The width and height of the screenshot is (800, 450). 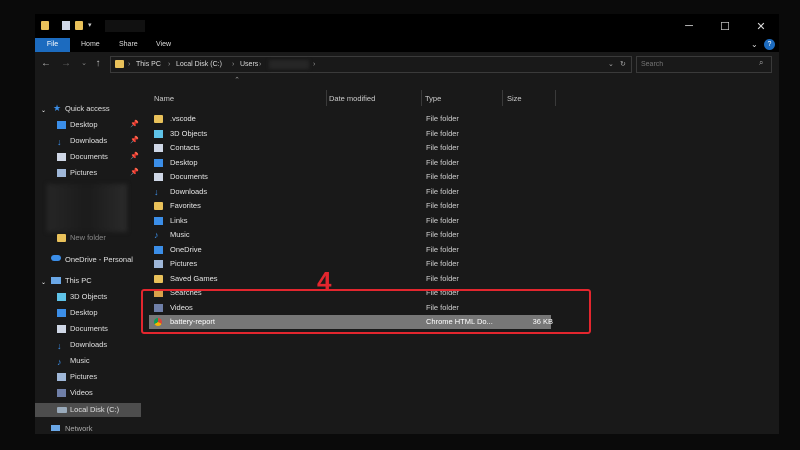 I want to click on column-header-type: Type, so click(x=433, y=99).